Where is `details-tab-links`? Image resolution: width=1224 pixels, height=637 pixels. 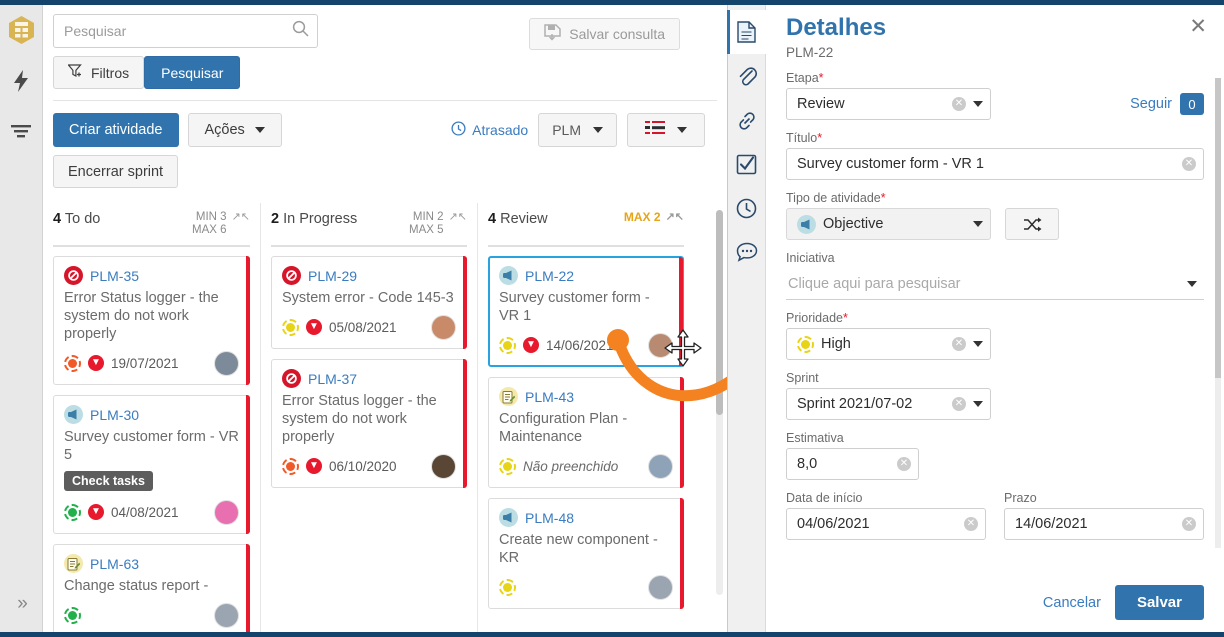
details-tab-links is located at coordinates (746, 120).